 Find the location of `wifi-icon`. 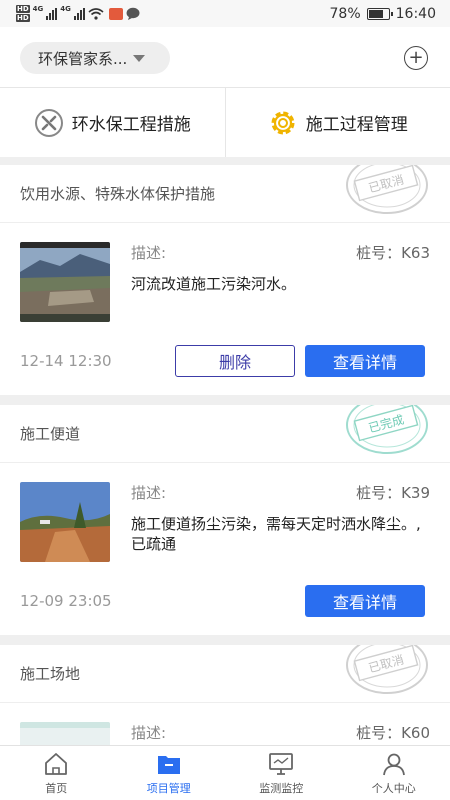

wifi-icon is located at coordinates (96, 13).